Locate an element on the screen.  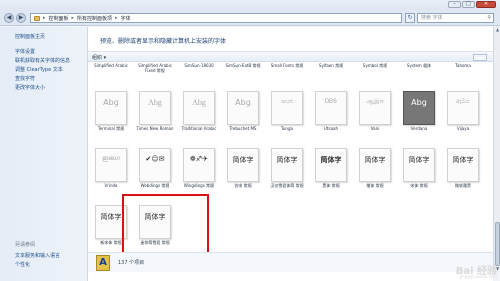
font-item: Abg Terminal 常规 is located at coordinates (111, 113).